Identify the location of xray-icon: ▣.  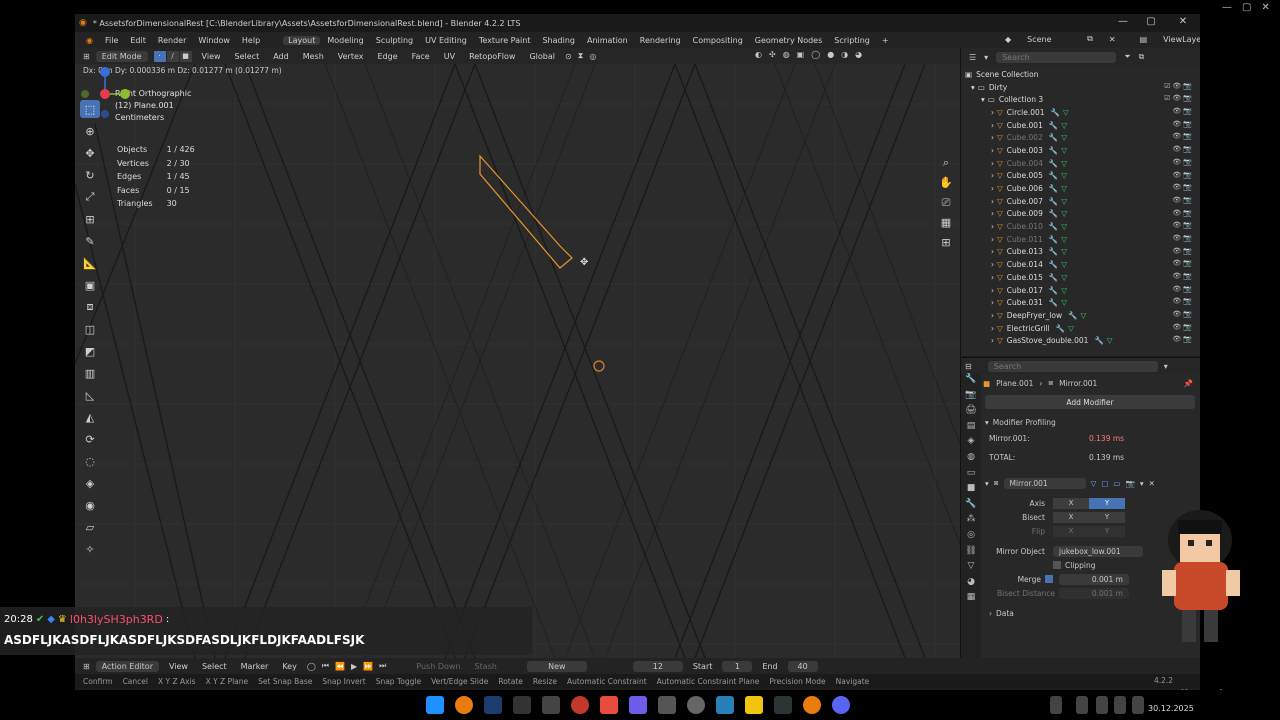
(801, 54).